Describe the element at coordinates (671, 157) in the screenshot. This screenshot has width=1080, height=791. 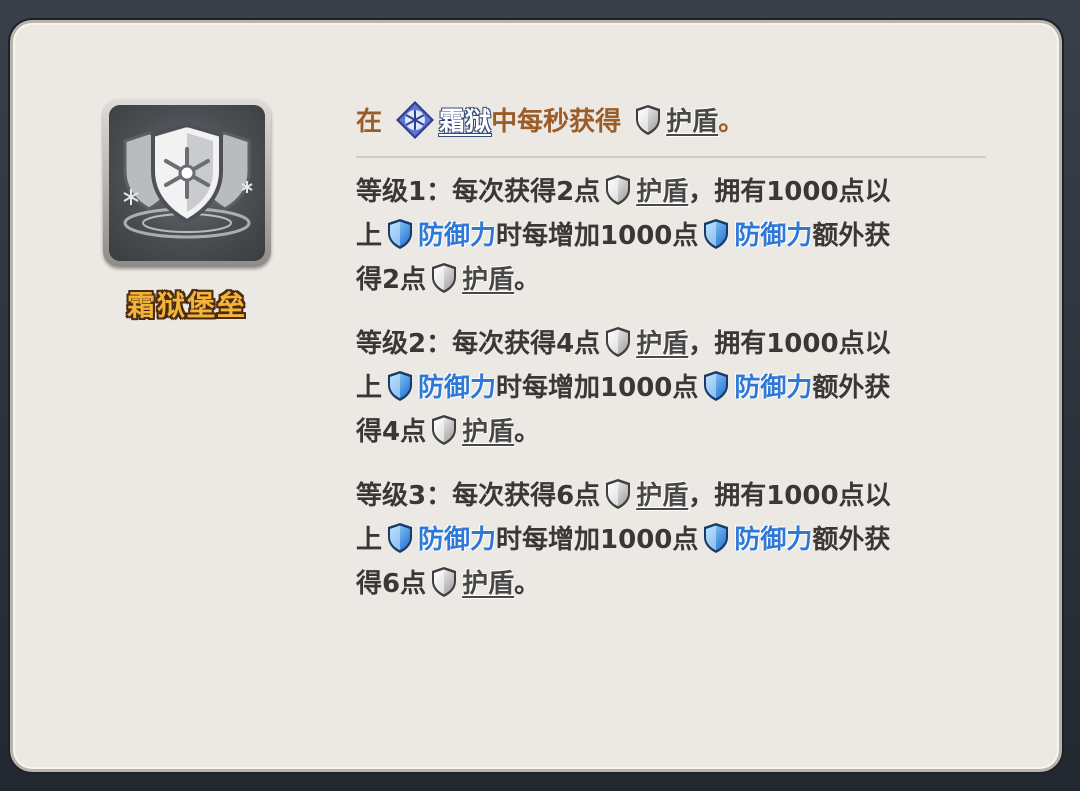
I see `divider` at that location.